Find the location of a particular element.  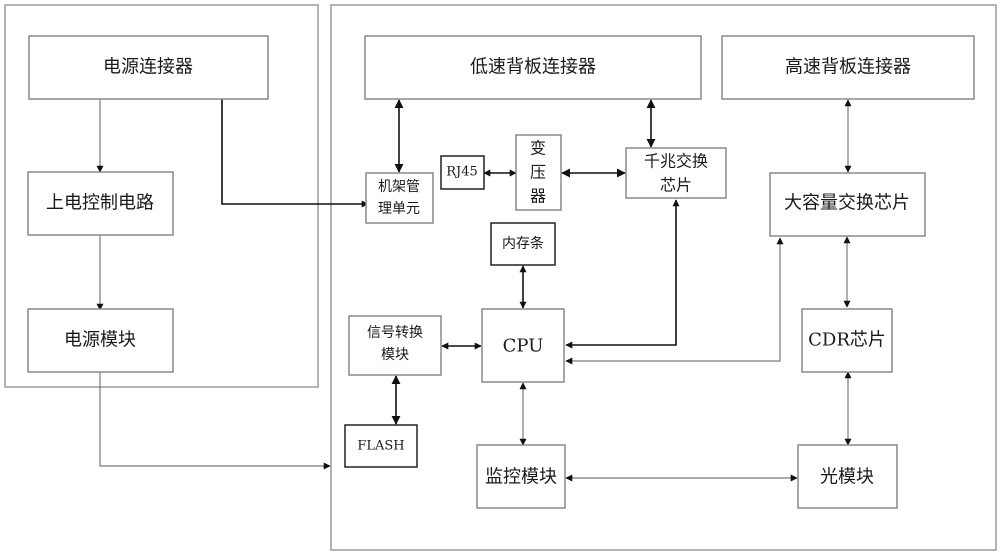

svg-text: 低速背板连接器 is located at coordinates (533, 67).